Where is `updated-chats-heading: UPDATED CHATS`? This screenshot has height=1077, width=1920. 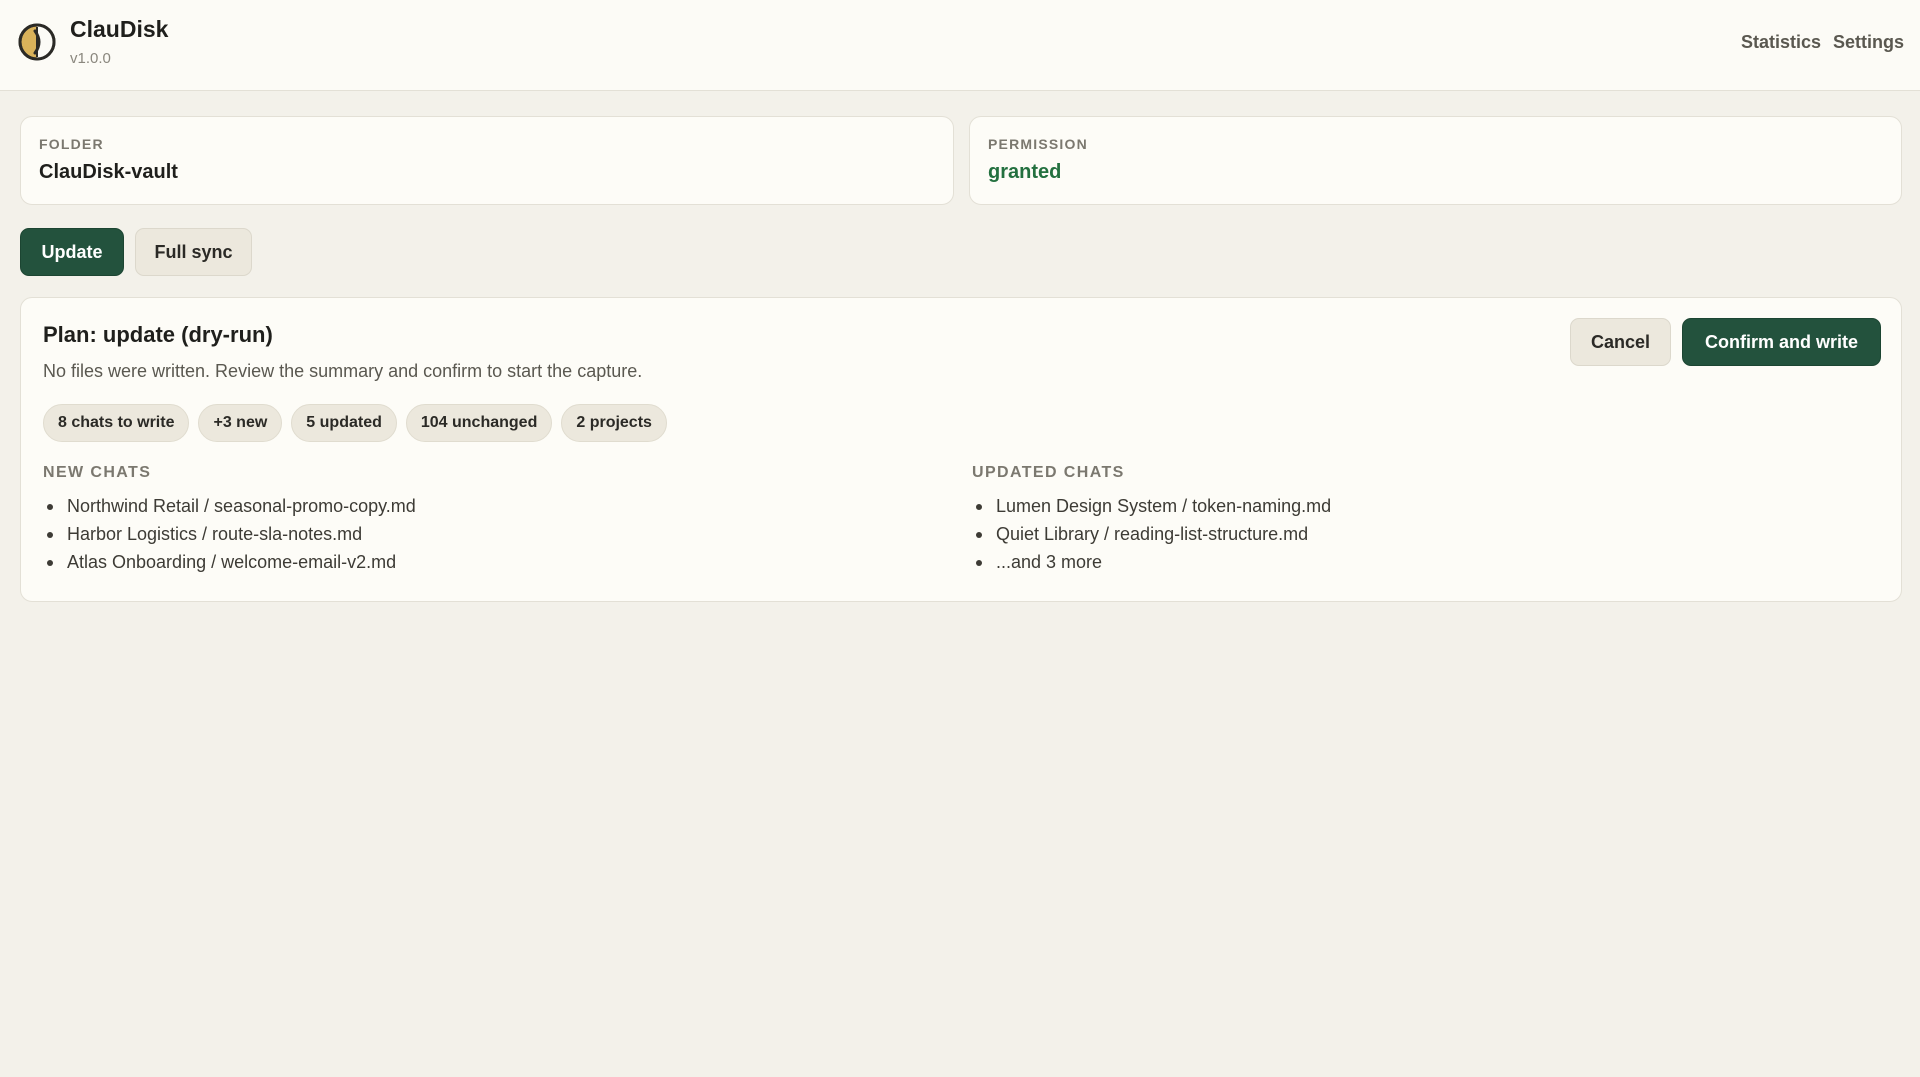
updated-chats-heading: UPDATED CHATS is located at coordinates (1048, 472).